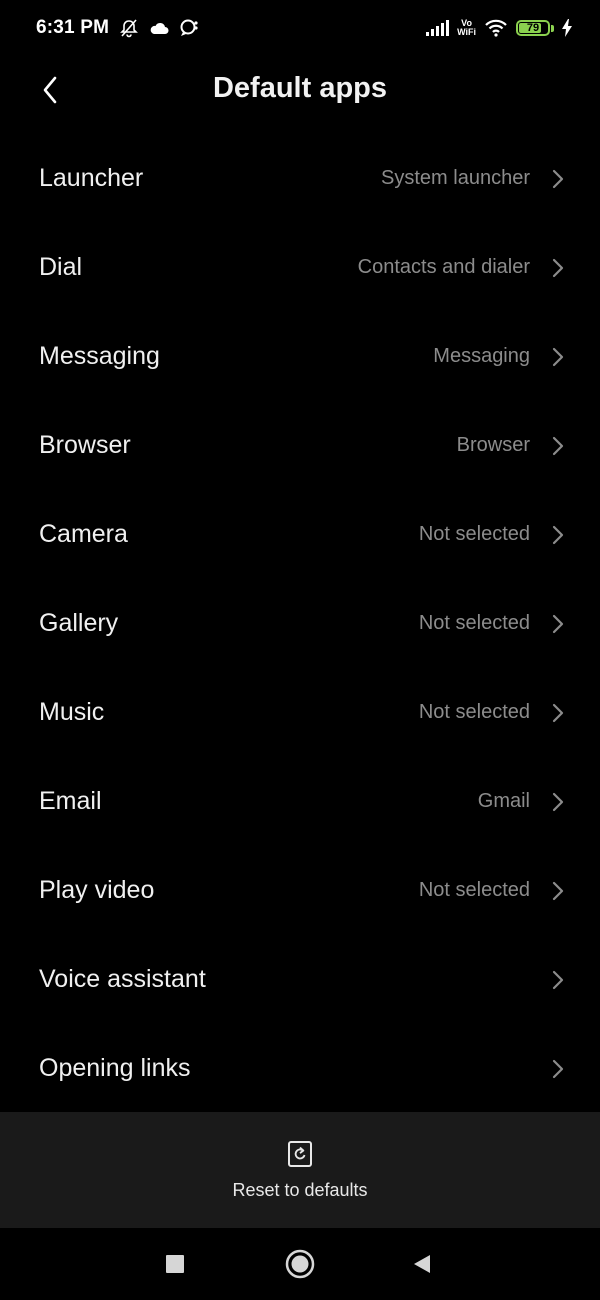 The height and width of the screenshot is (1300, 600). I want to click on bell-off-icon, so click(129, 28).